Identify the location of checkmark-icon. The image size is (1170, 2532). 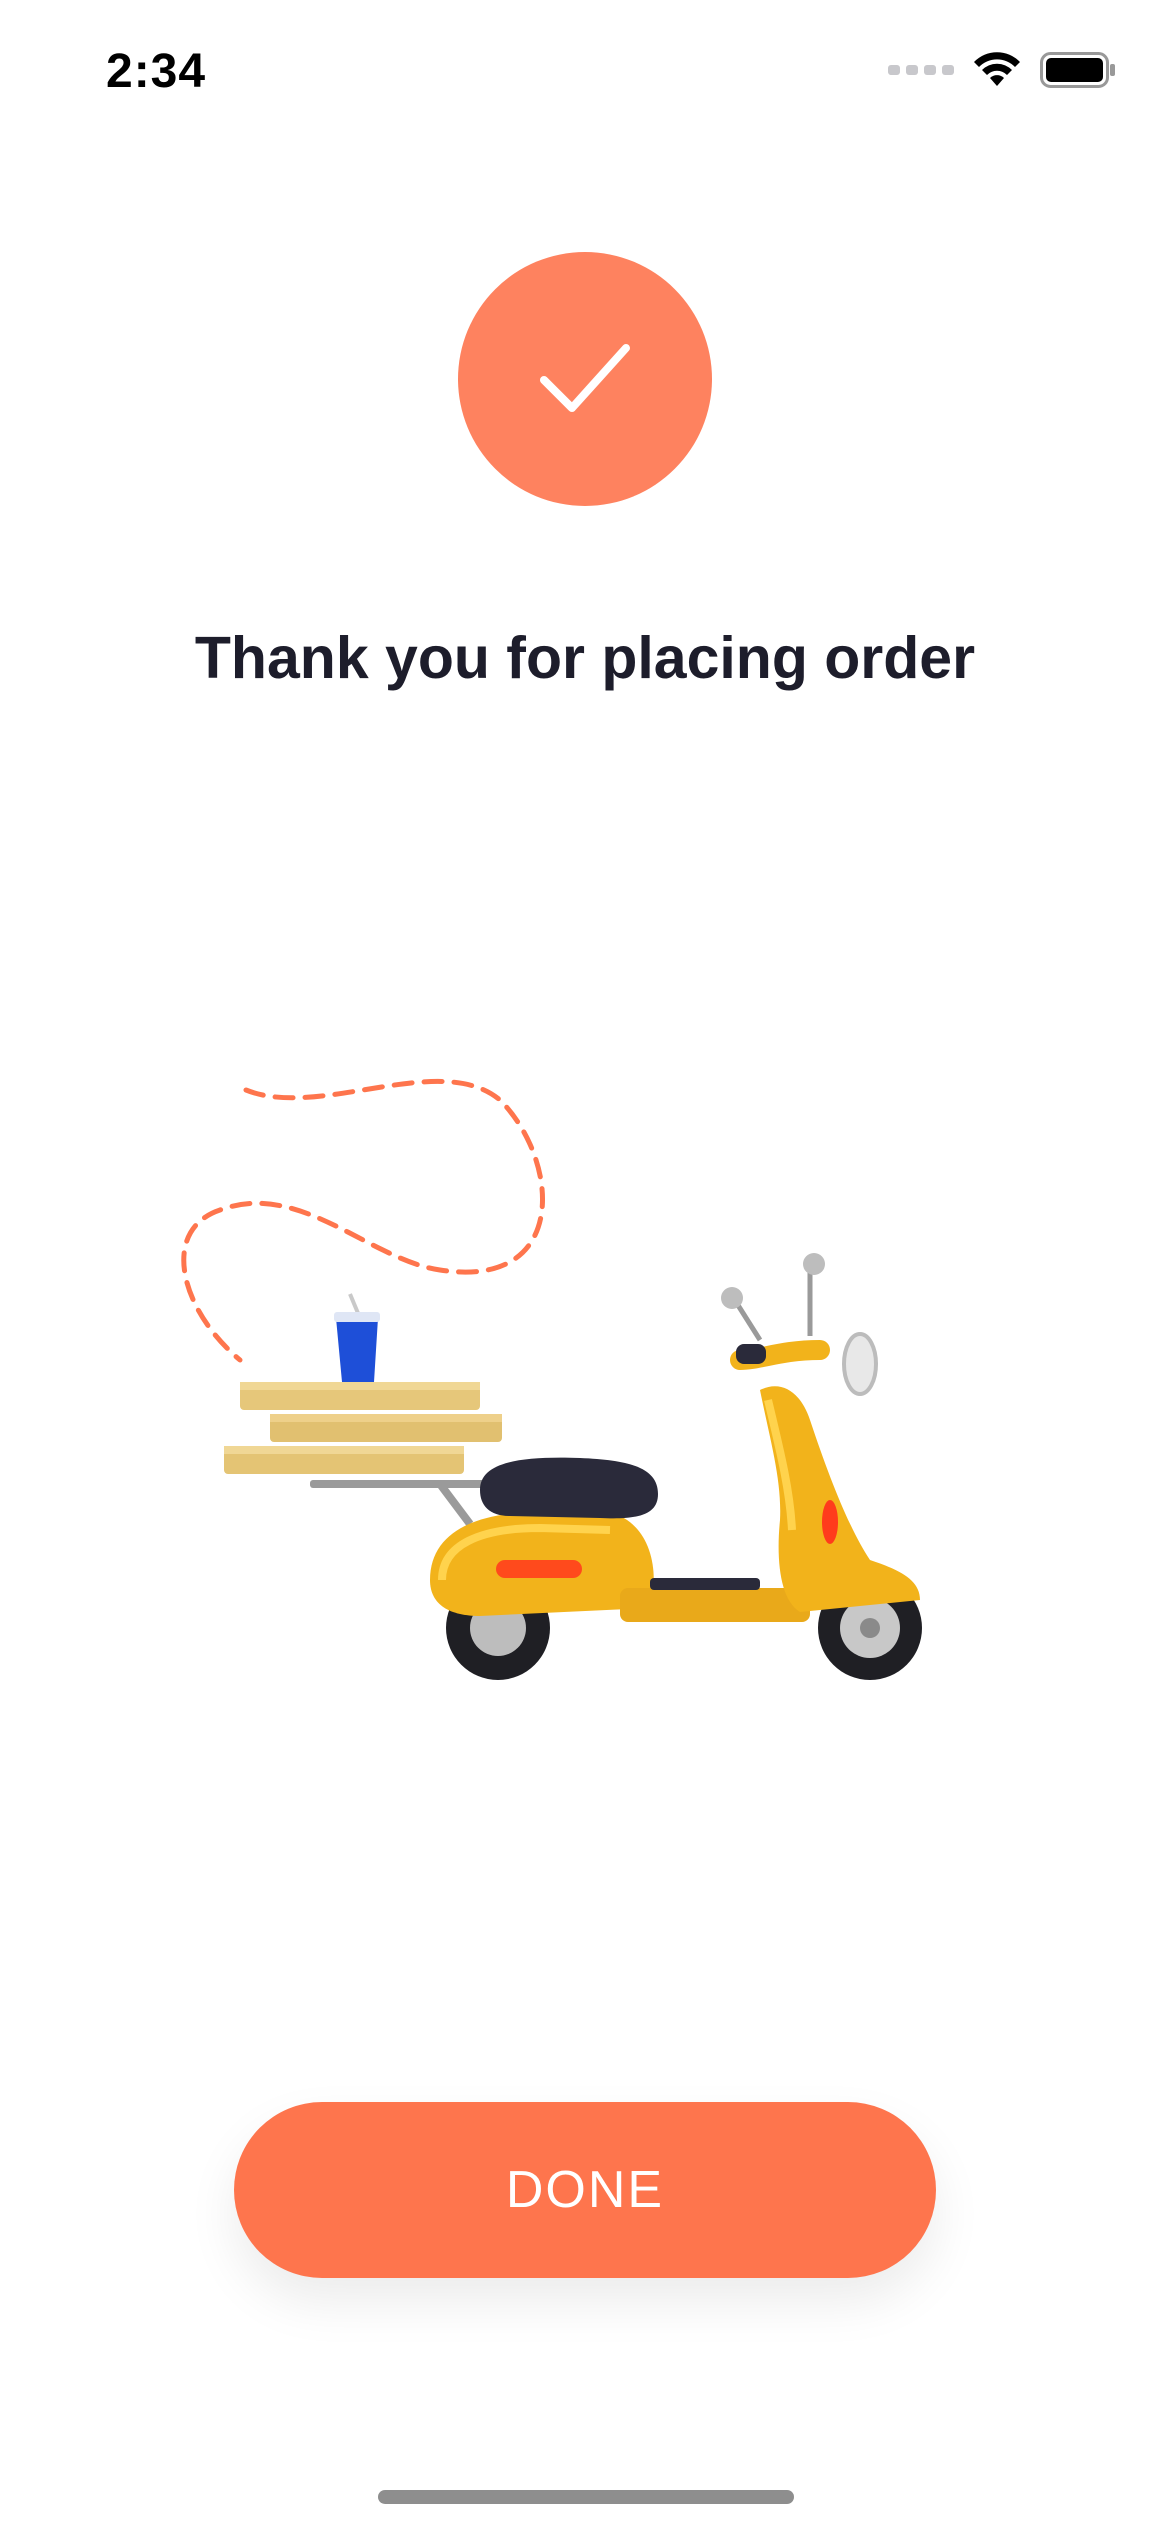
(585, 378).